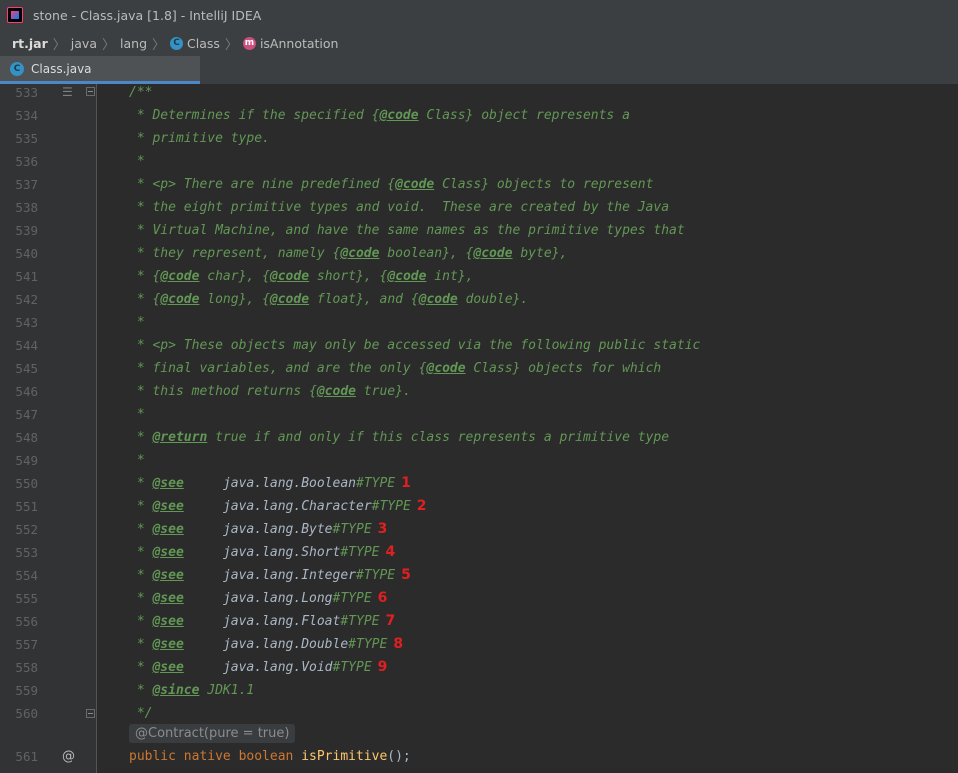 The width and height of the screenshot is (958, 773). I want to click on code-line: 543 *, so click(479, 322).